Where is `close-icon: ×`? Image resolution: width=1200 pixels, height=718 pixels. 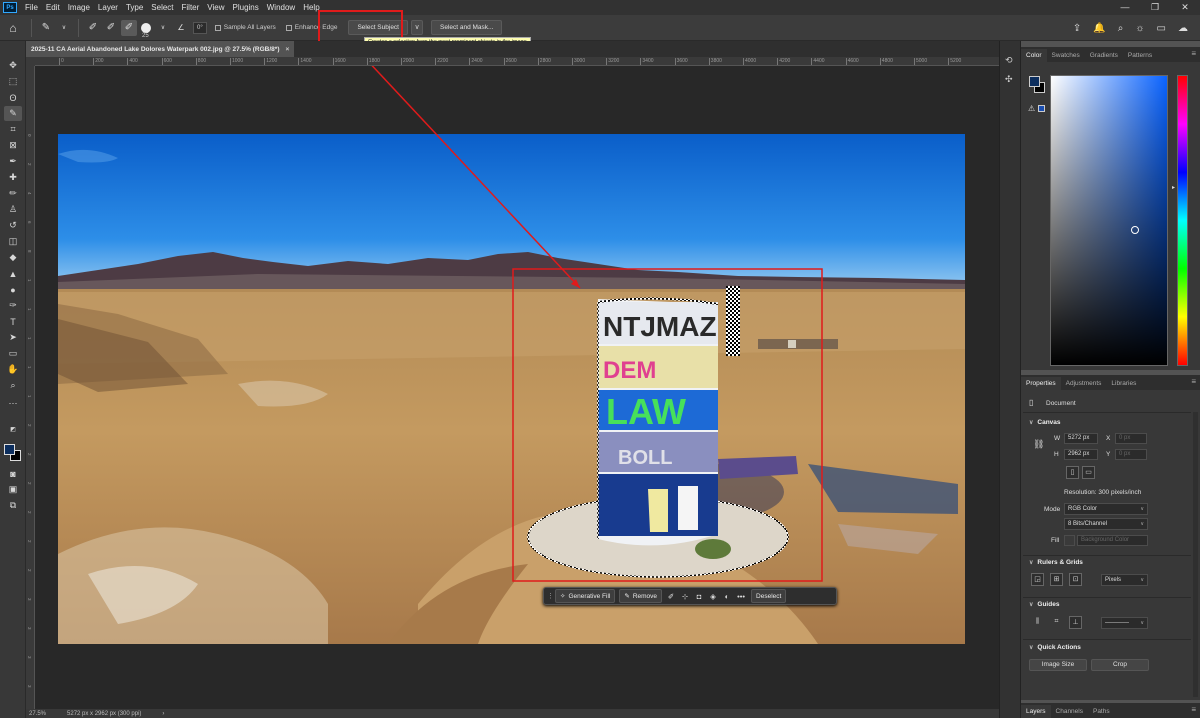 close-icon: × is located at coordinates (288, 49).